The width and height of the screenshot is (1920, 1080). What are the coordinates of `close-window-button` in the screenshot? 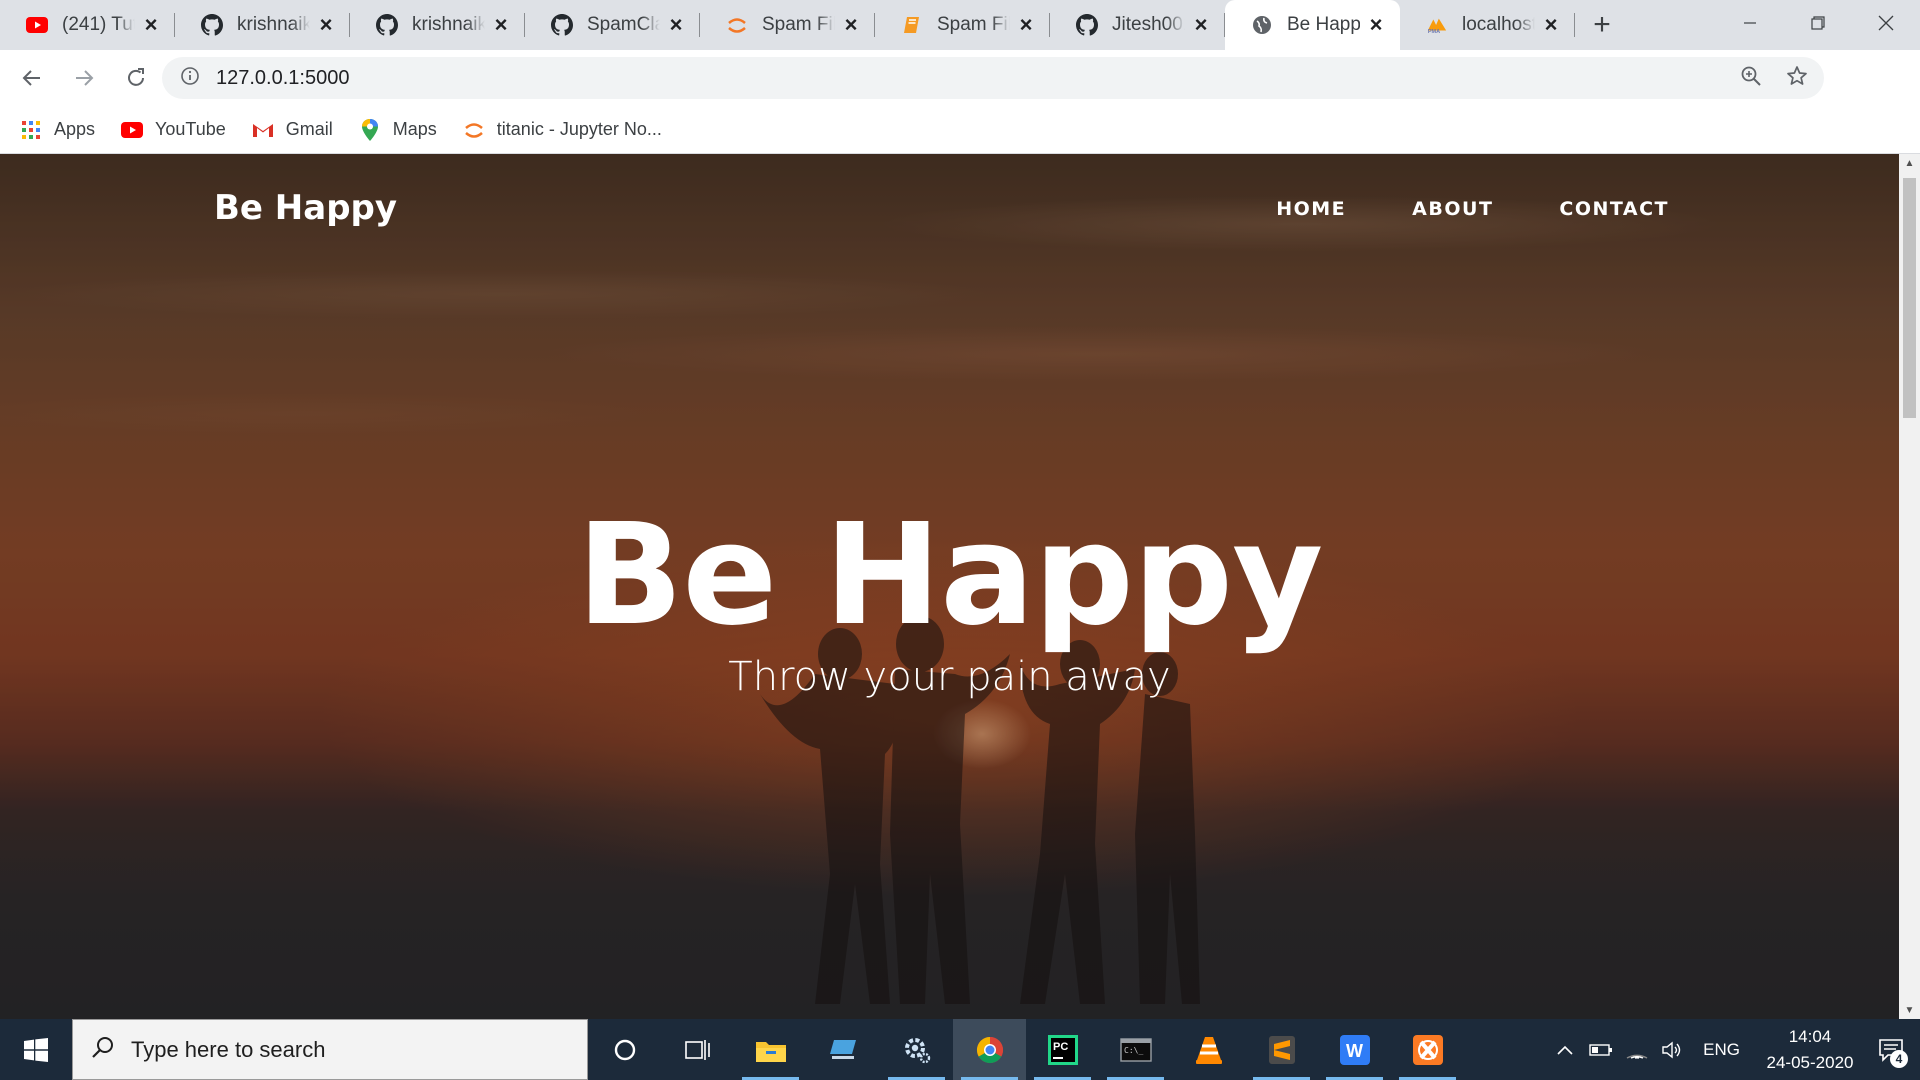 It's located at (1886, 23).